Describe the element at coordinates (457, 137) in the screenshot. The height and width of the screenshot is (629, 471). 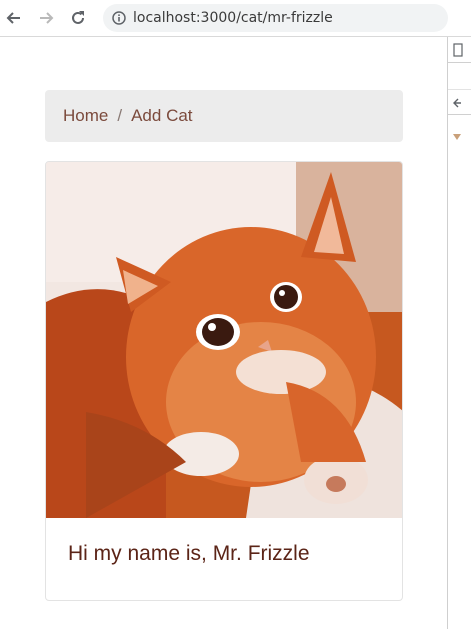
I see `triangle-down-icon` at that location.